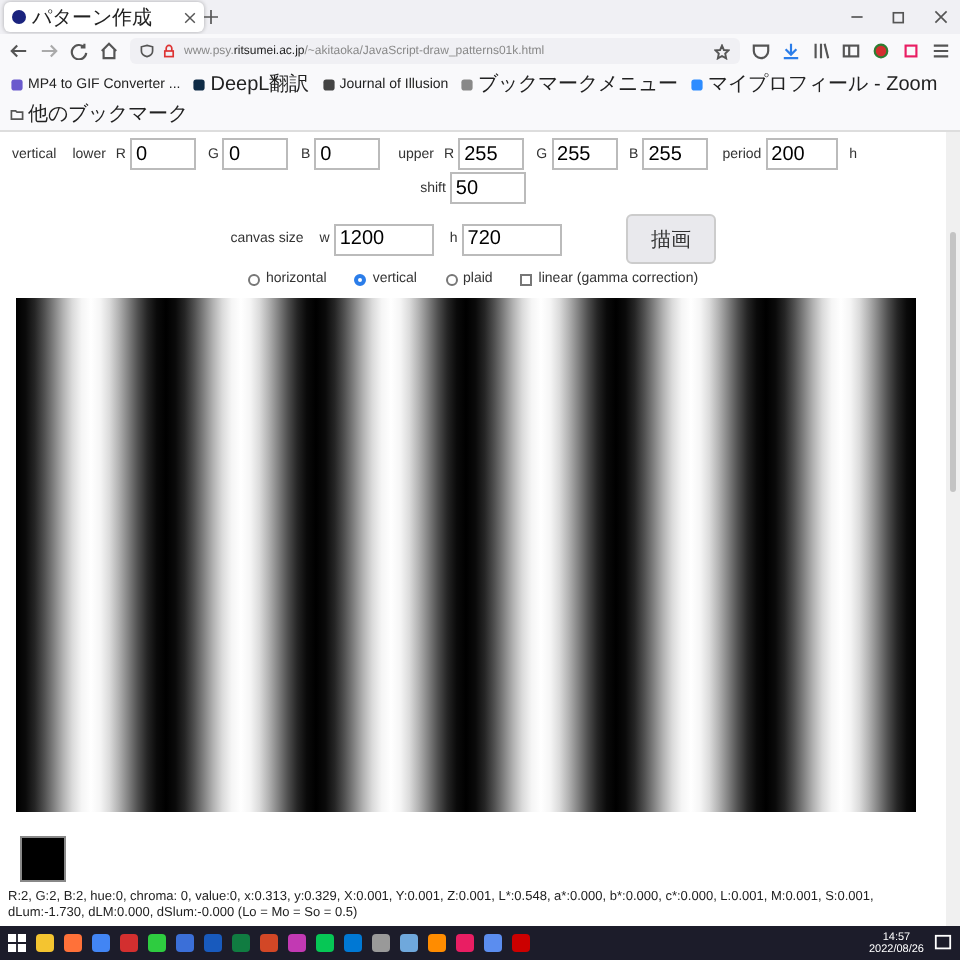  What do you see at coordinates (899, 17) in the screenshot?
I see `restore-icon` at bounding box center [899, 17].